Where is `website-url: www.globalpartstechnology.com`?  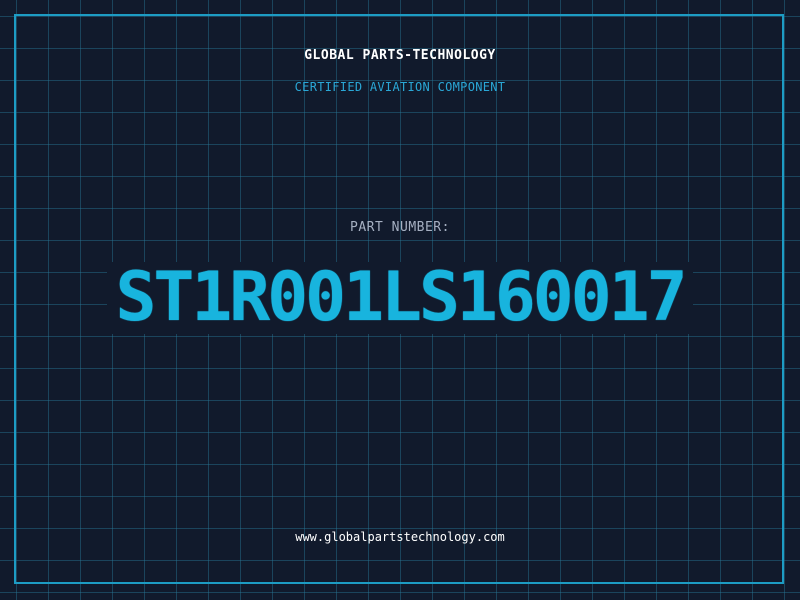
website-url: www.globalpartstechnology.com is located at coordinates (400, 537).